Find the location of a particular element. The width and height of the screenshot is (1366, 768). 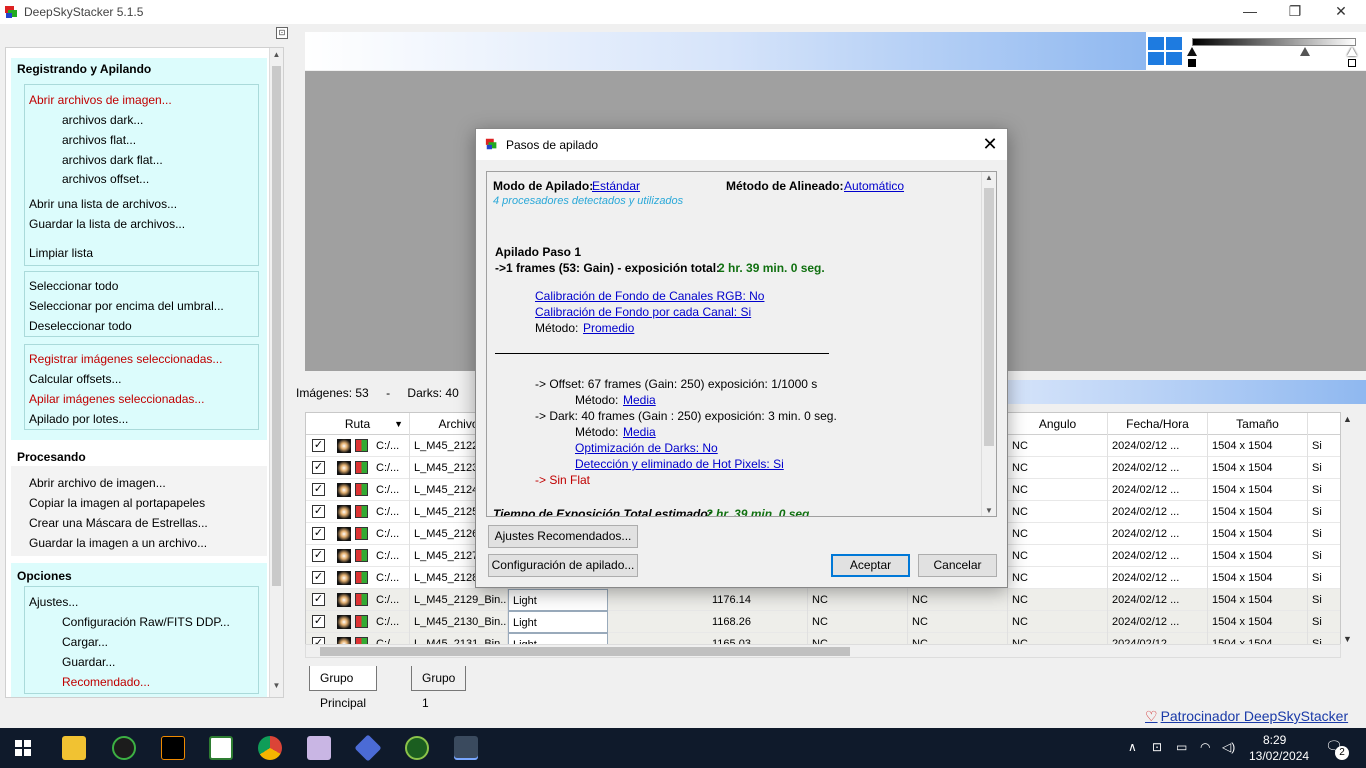

col-header-path: Ruta ▼ is located at coordinates (358, 424).